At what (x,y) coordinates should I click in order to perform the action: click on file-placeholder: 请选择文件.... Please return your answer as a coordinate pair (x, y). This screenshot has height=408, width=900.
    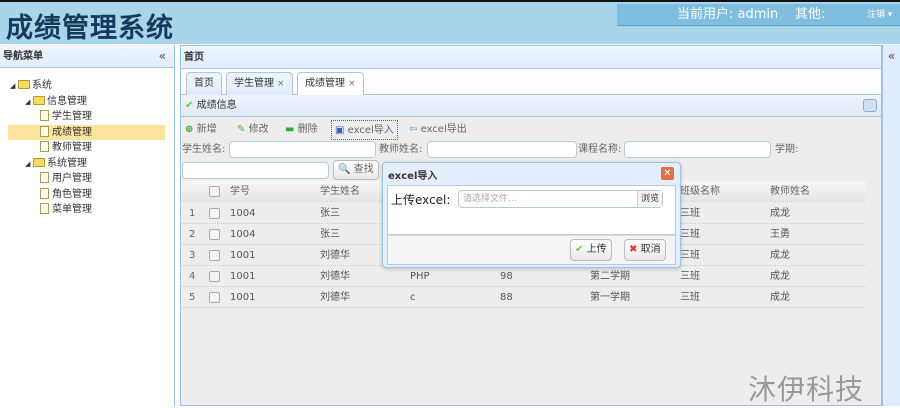
    Looking at the image, I should click on (490, 199).